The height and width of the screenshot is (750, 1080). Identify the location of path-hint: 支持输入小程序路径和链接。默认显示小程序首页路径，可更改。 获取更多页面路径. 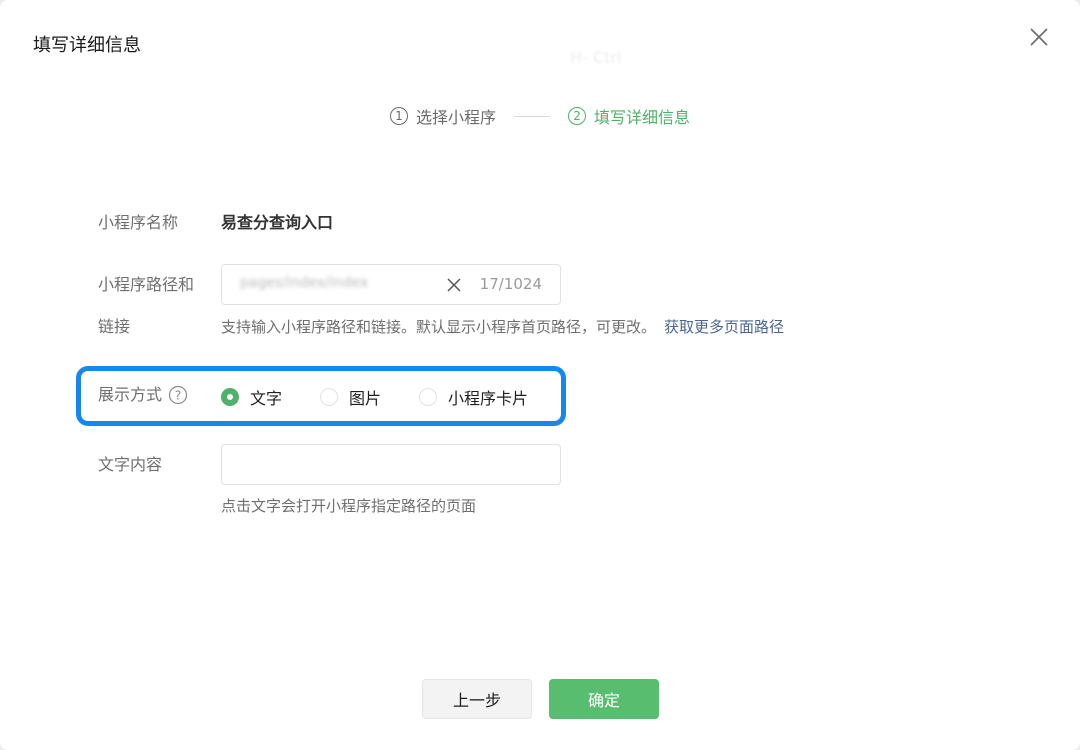
(502, 327).